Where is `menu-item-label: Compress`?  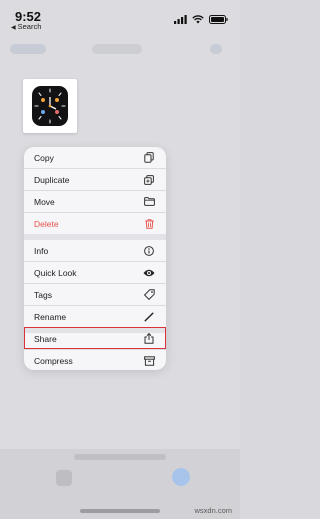 menu-item-label: Compress is located at coordinates (53, 360).